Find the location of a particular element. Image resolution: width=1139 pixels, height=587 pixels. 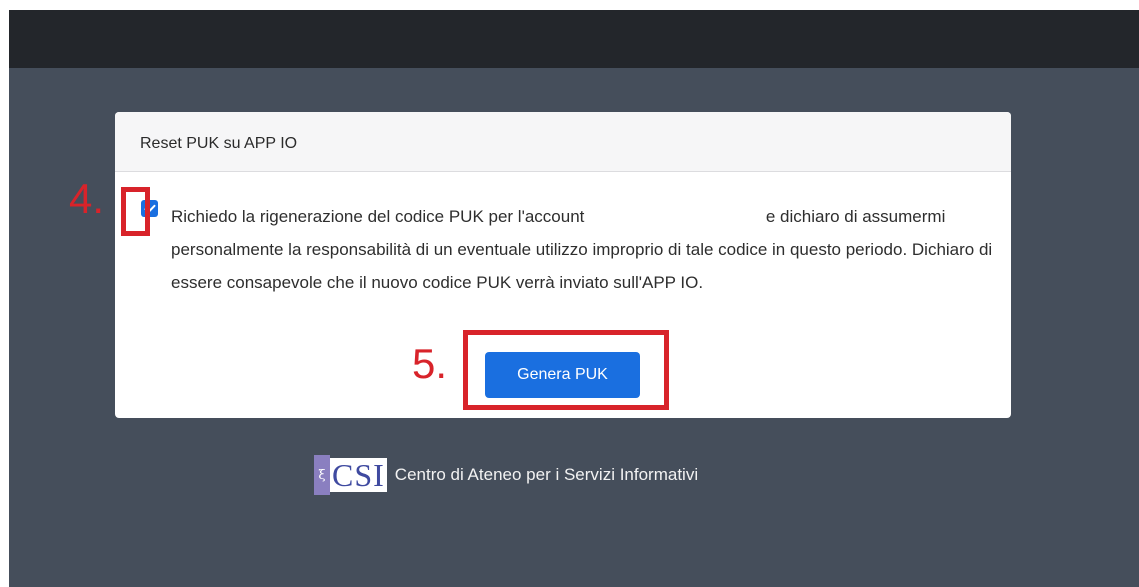

step5-label: 5. is located at coordinates (430, 363).